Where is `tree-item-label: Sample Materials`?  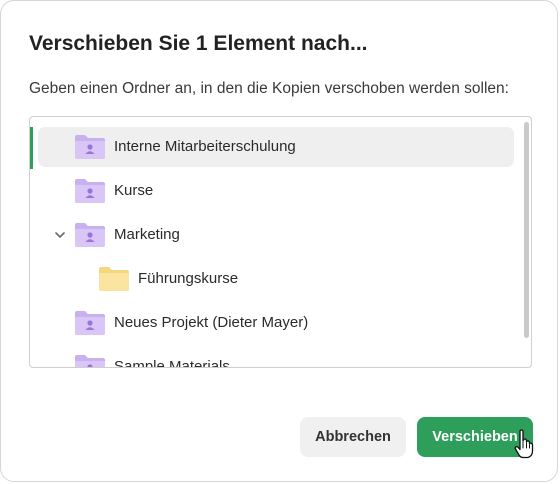 tree-item-label: Sample Materials is located at coordinates (172, 363).